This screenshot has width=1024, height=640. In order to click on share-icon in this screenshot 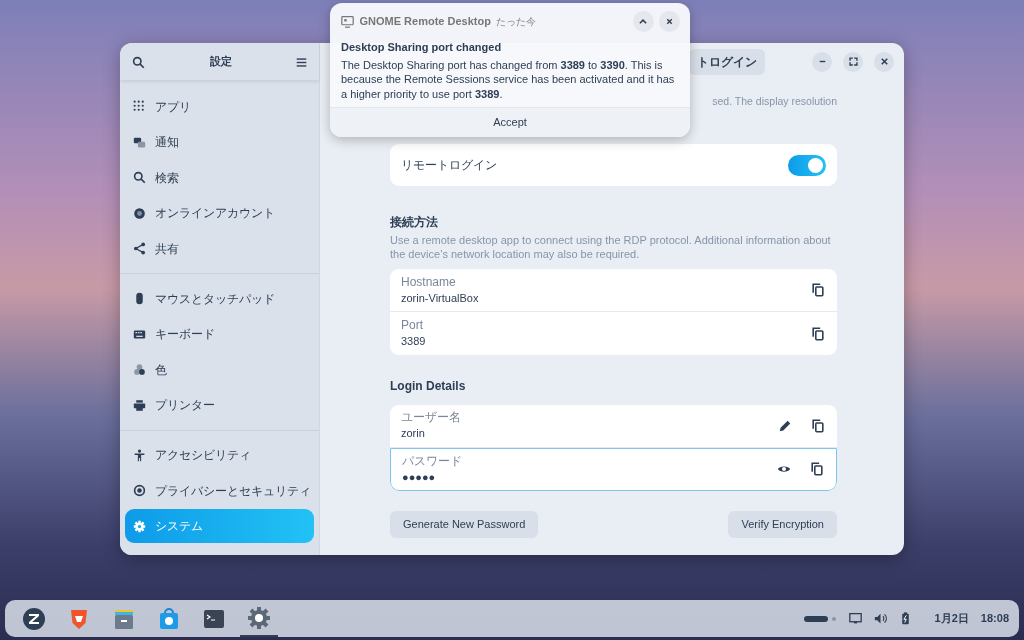, I will do `click(139, 248)`.